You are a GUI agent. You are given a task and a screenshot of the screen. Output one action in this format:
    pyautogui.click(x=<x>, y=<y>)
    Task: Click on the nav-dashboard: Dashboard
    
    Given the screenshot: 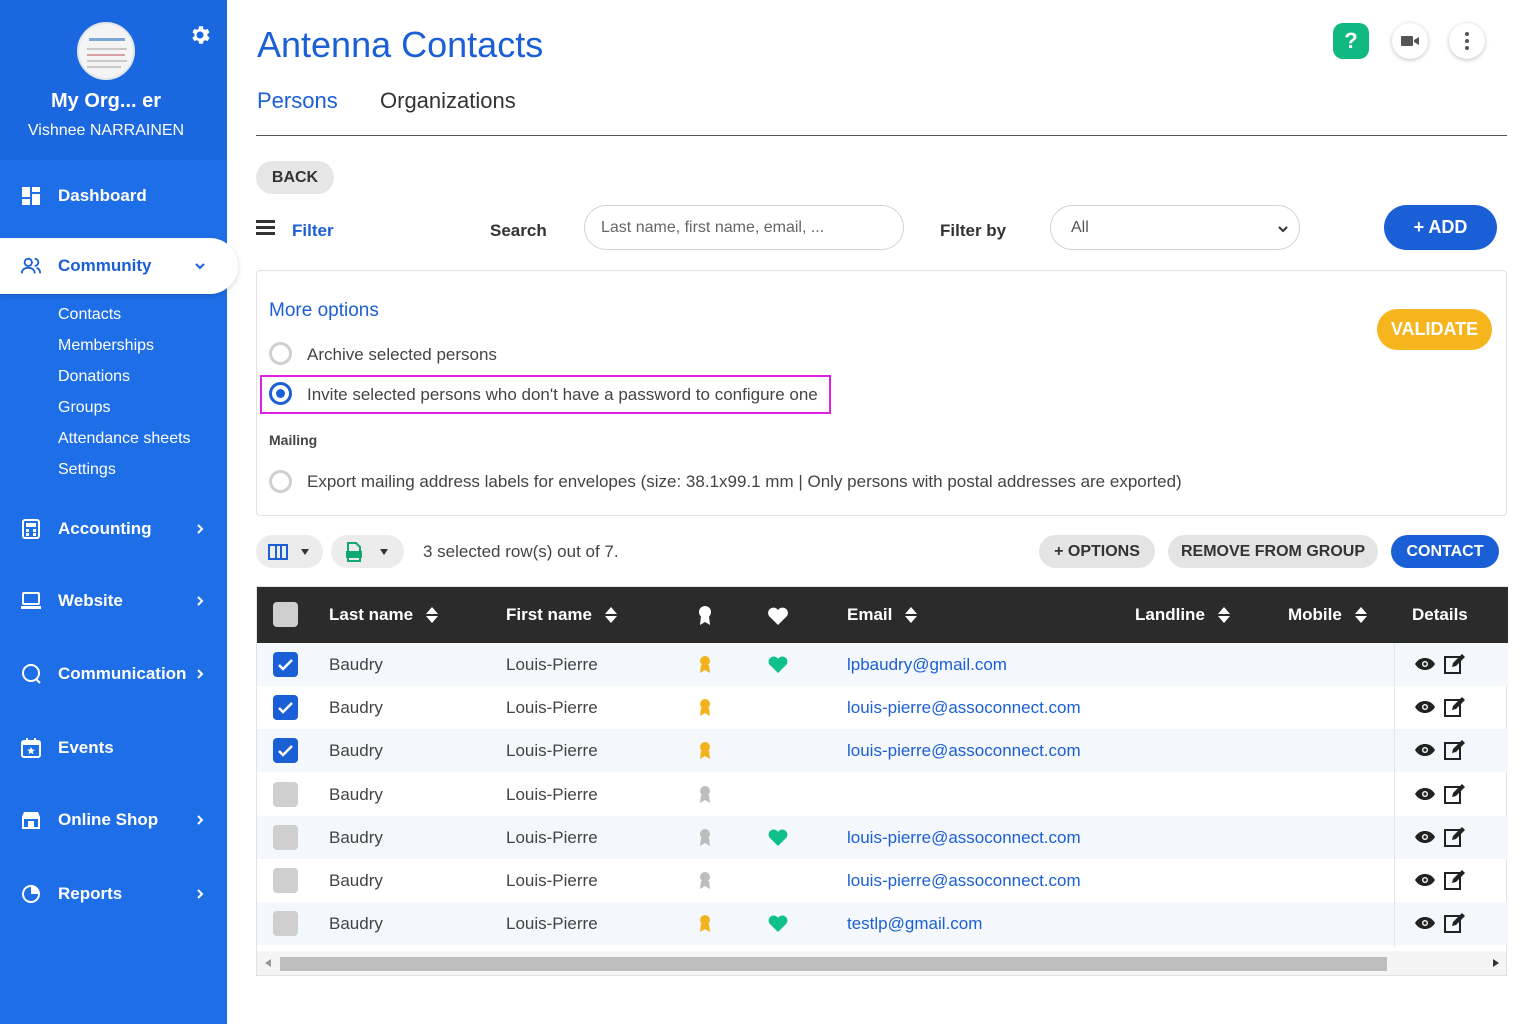 What is the action you would take?
    pyautogui.click(x=113, y=196)
    